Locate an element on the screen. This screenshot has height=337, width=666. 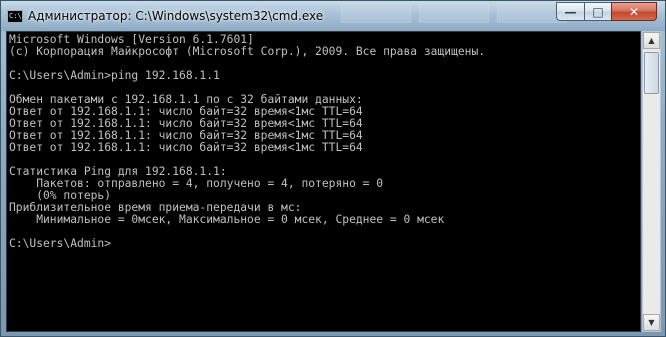
minimize-icon: — is located at coordinates (570, 11).